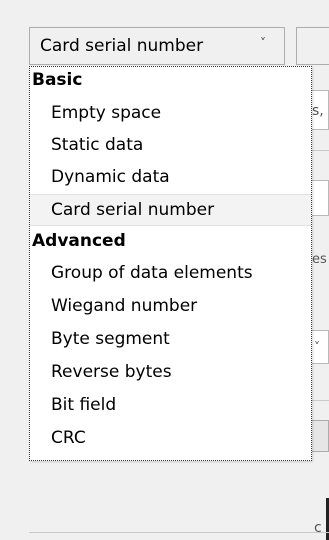 The image size is (329, 540). I want to click on background-text-fragment: s,, so click(318, 111).